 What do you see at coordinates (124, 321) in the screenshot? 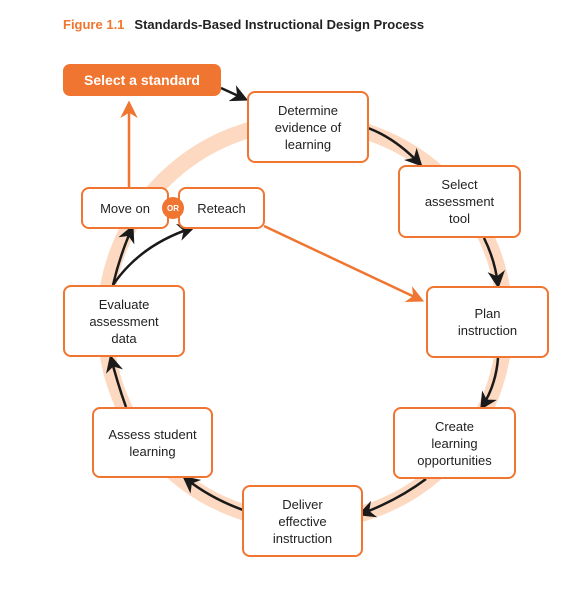
I see `evaluate-data-node: Evaluate assessment data` at bounding box center [124, 321].